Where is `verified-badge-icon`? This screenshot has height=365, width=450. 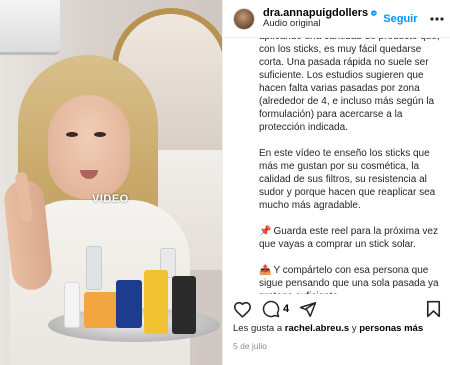 verified-badge-icon is located at coordinates (374, 13).